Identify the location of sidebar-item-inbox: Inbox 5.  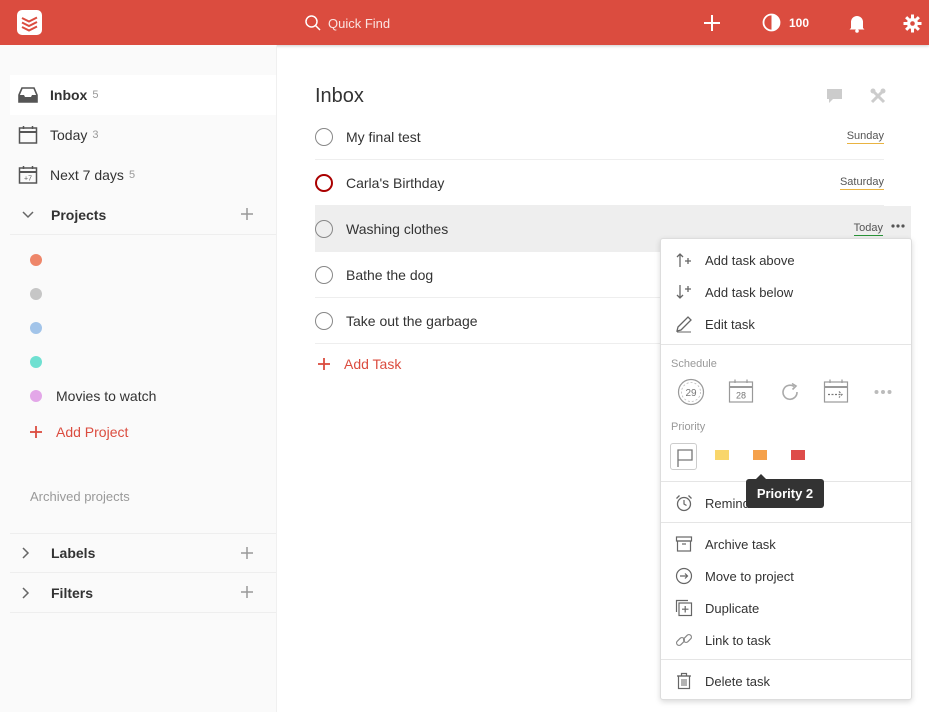
(143, 95).